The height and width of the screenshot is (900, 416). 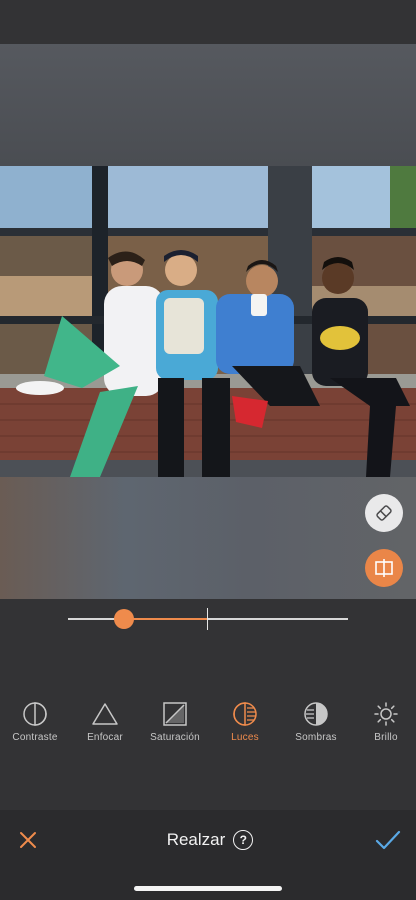 I want to click on compare-icon, so click(x=384, y=568).